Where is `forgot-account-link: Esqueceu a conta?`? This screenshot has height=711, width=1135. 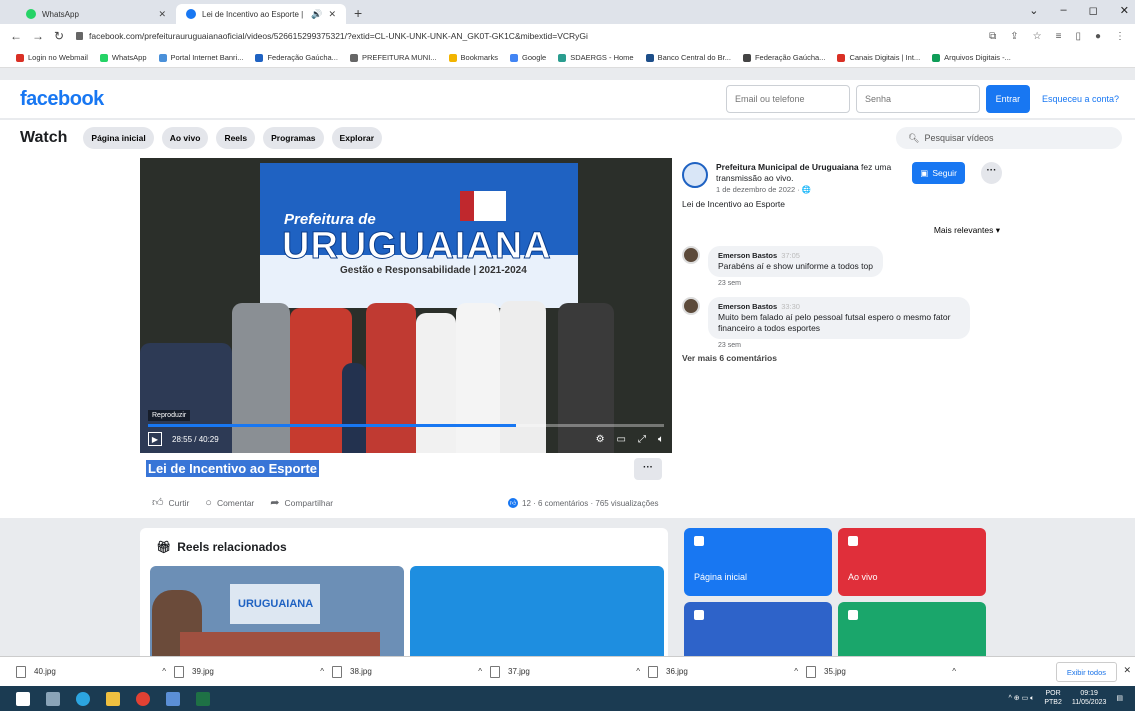
forgot-account-link: Esqueceu a conta? is located at coordinates (1077, 99).